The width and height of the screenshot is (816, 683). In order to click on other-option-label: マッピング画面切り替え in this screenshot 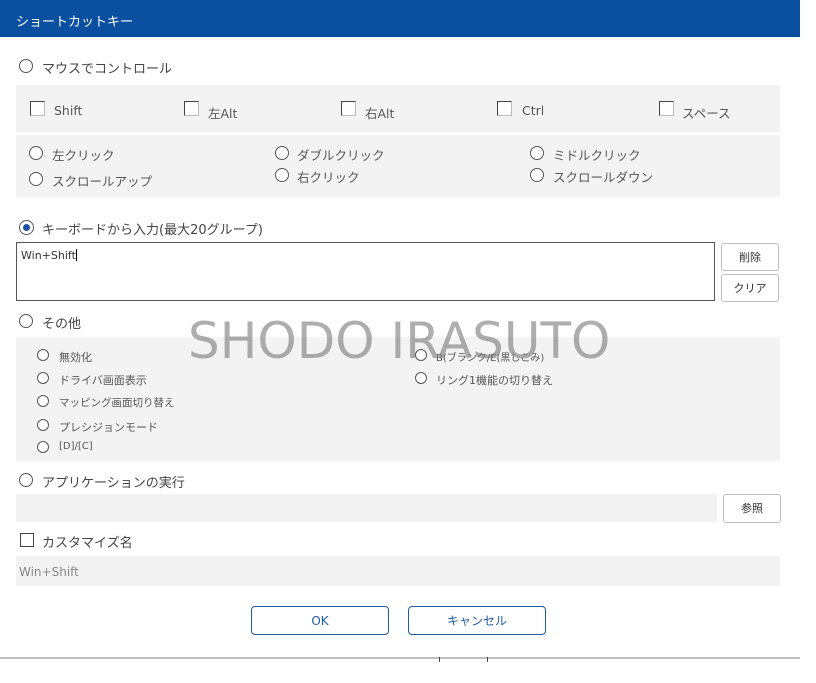, I will do `click(117, 403)`.